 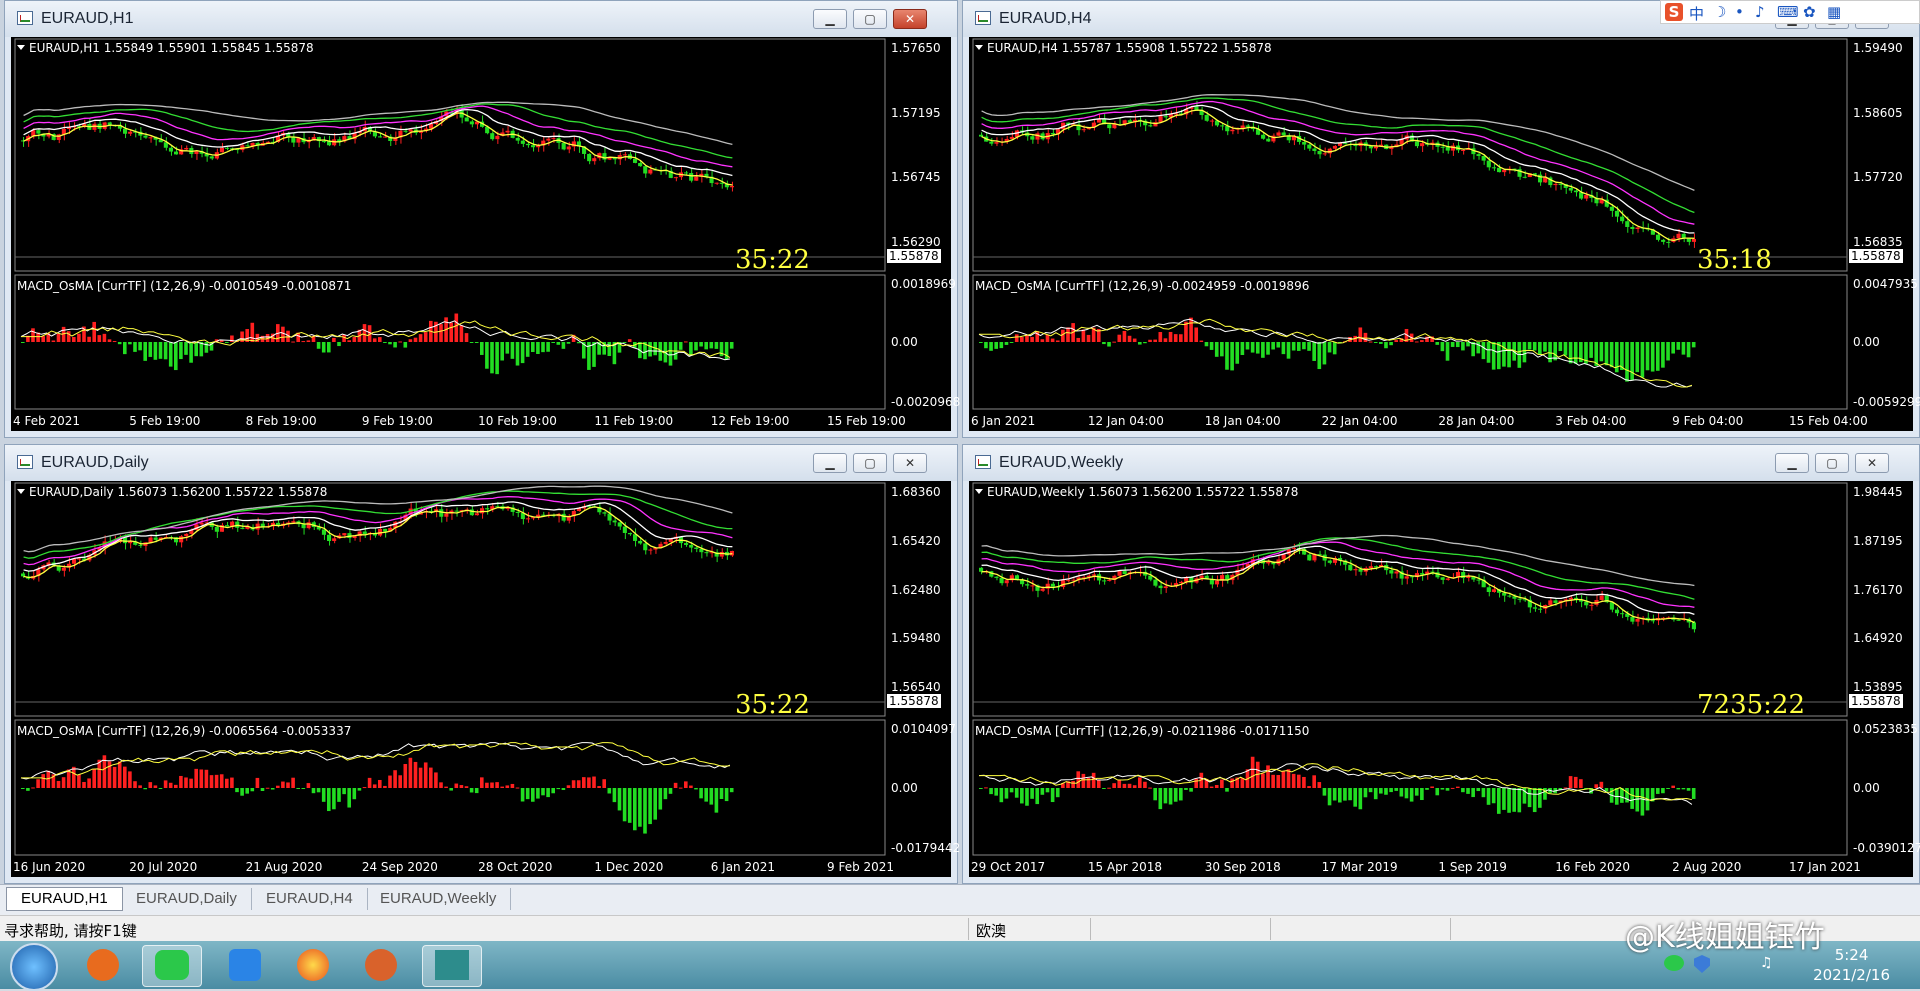 I want to click on ime-toolbar: S 中 ☽ • ♪ ⌨ ✿ ▦, so click(x=1790, y=12).